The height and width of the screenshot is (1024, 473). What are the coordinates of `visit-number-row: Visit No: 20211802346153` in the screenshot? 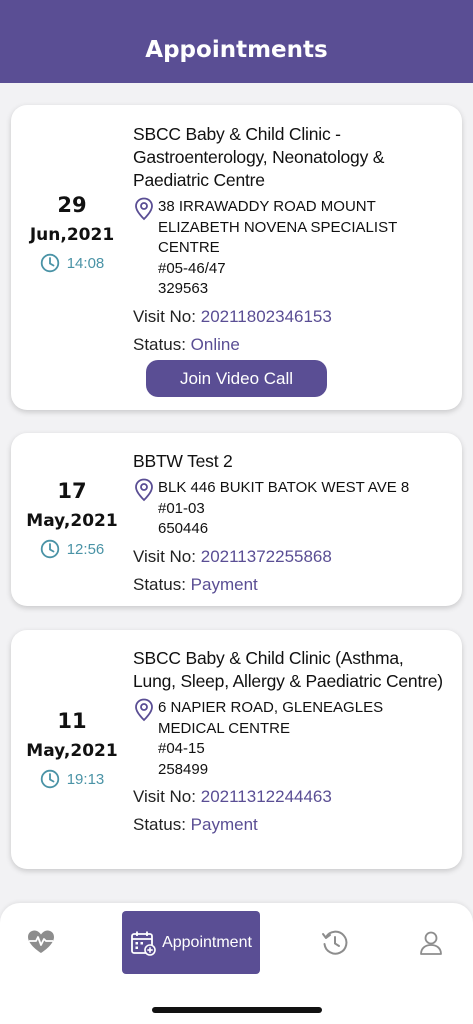 It's located at (290, 317).